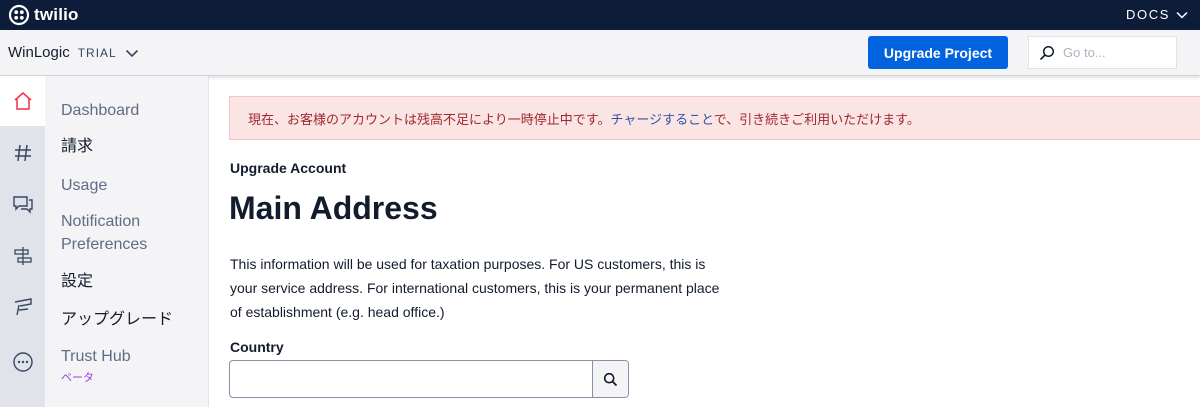 The width and height of the screenshot is (1200, 407). Describe the element at coordinates (100, 110) in the screenshot. I see `sidebar-item-dashboard: Dashboard` at that location.